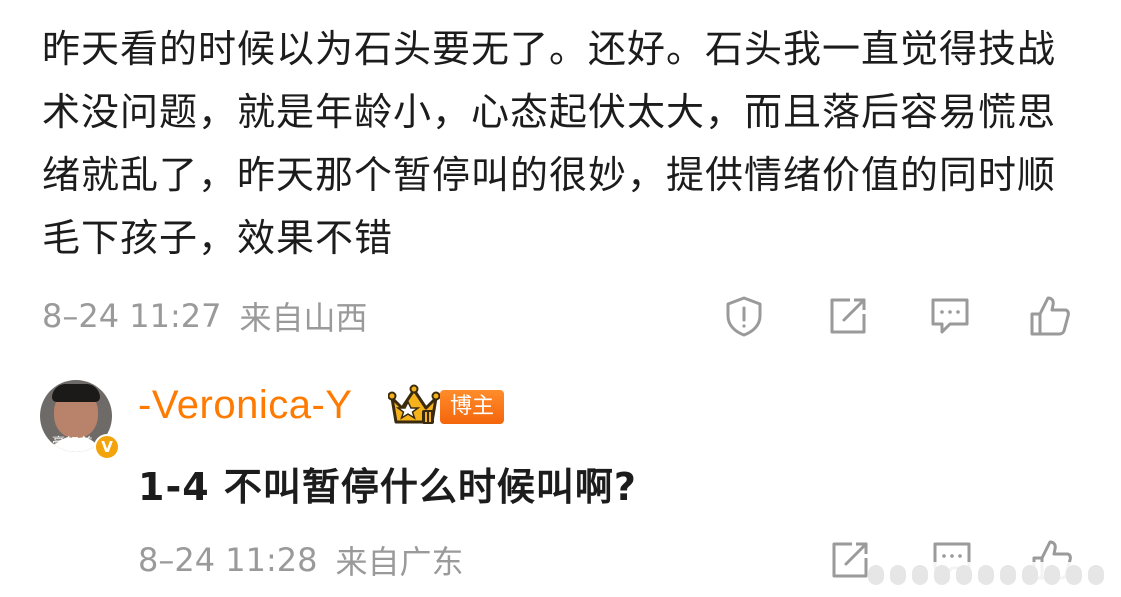  Describe the element at coordinates (991, 575) in the screenshot. I see `watermark` at that location.